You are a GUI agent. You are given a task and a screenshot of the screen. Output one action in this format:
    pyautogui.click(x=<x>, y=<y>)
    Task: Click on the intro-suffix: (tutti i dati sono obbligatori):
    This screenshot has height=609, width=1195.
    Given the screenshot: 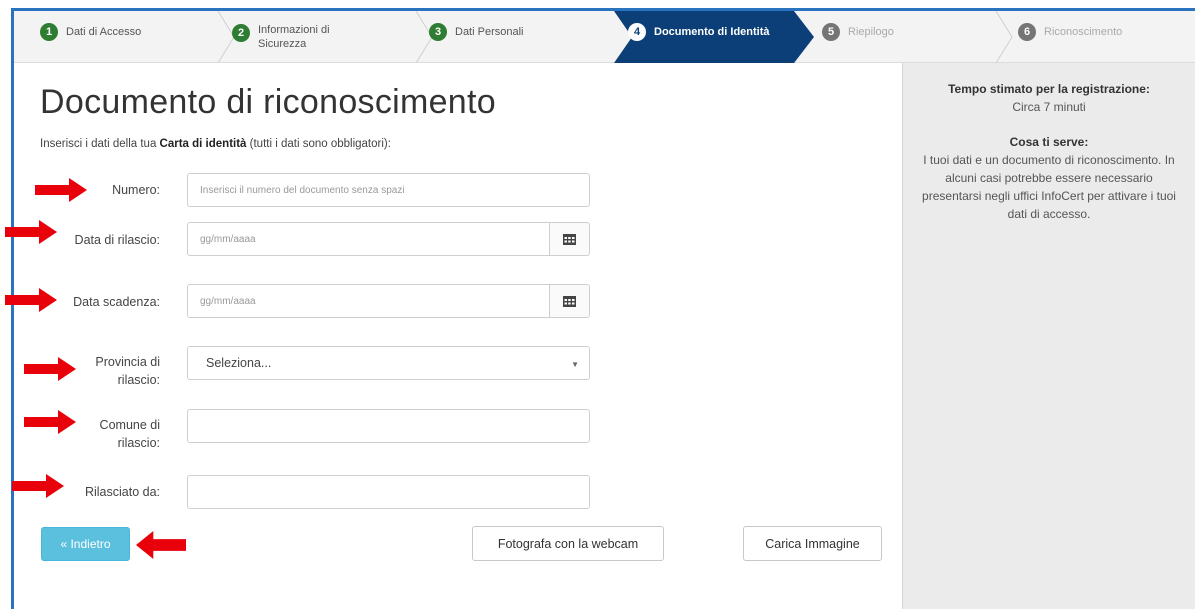 What is the action you would take?
    pyautogui.click(x=318, y=144)
    